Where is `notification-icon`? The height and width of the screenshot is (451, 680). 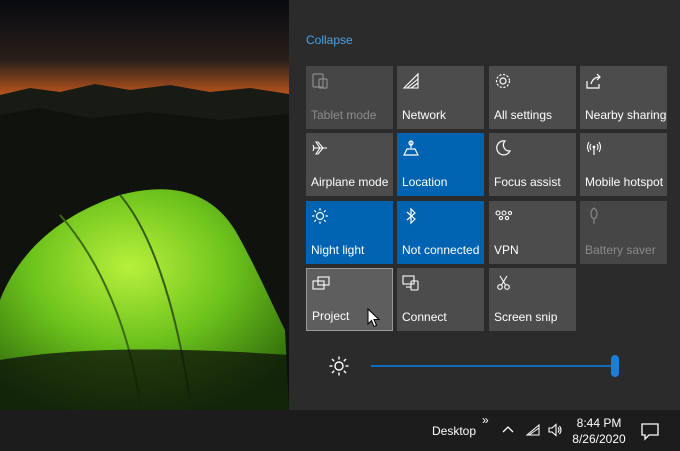 notification-icon is located at coordinates (650, 431).